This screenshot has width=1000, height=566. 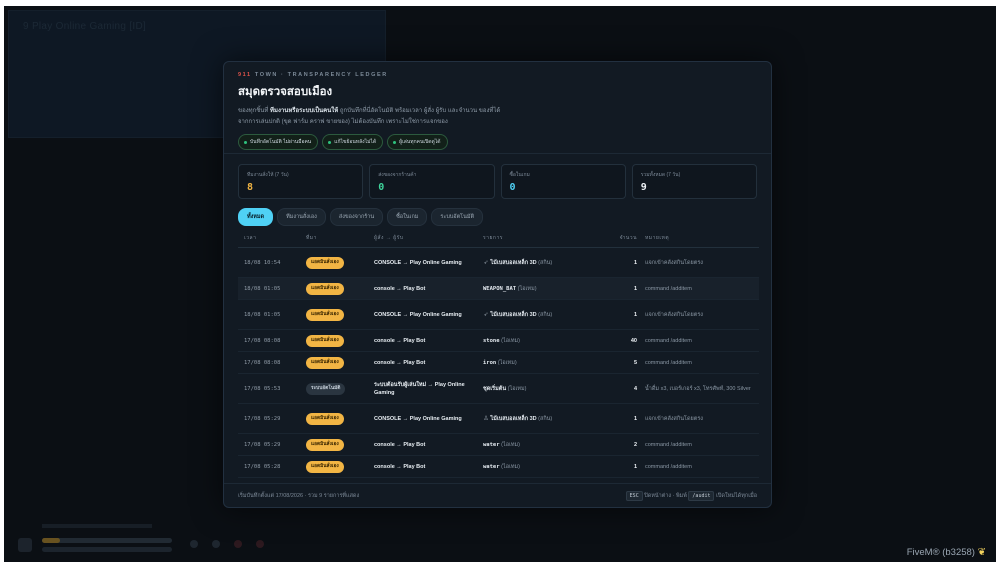 I want to click on row-item: iron (ไอเทม), so click(x=548, y=362).